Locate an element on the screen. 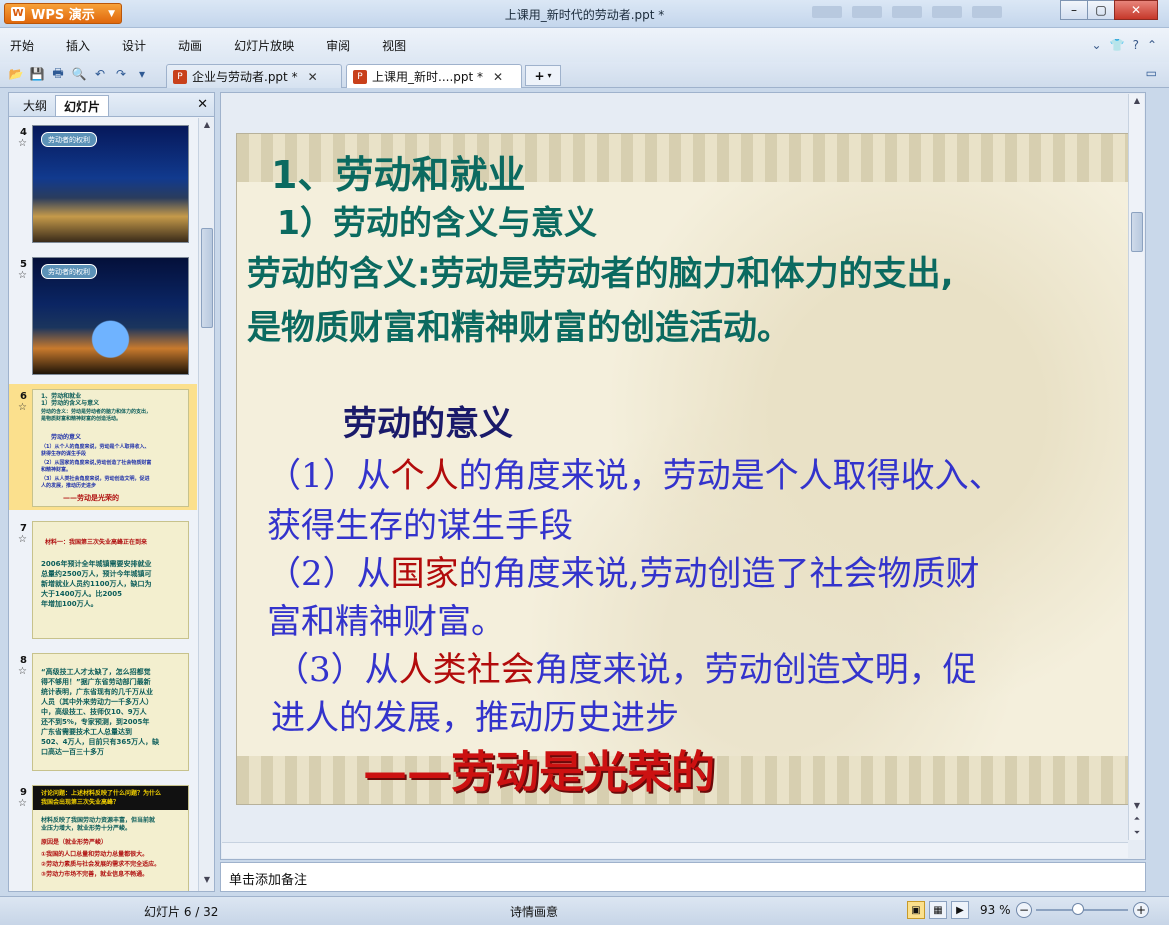 This screenshot has width=1169, height=925. previous-slide-icon: ⏶ is located at coordinates (1137, 819).